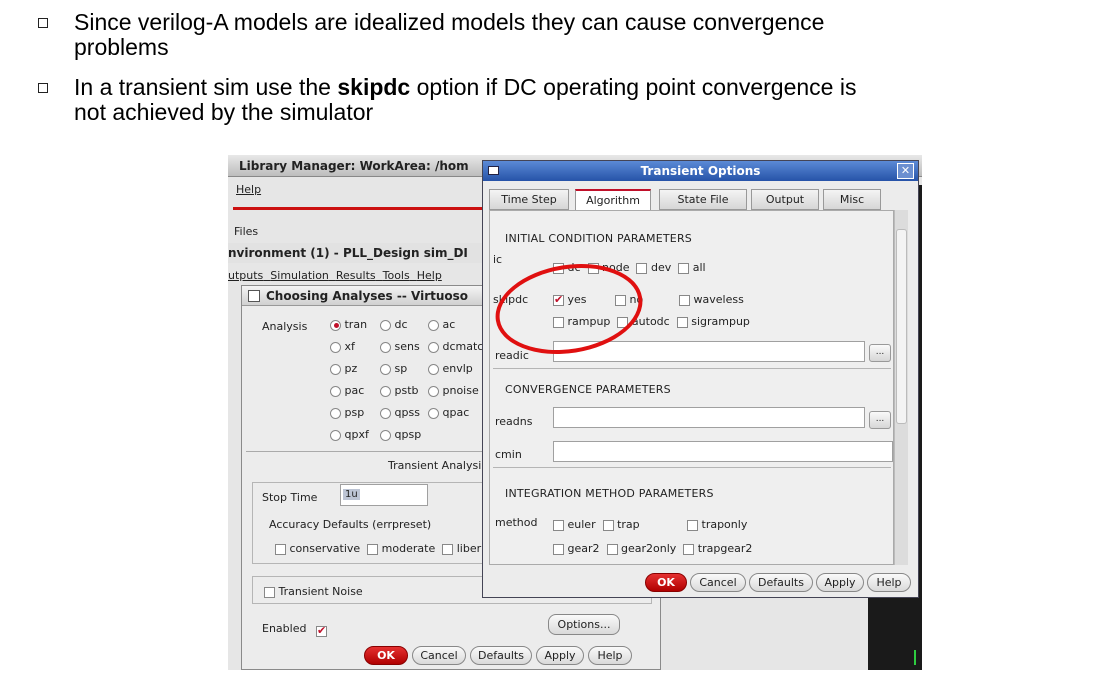 The width and height of the screenshot is (1108, 682). What do you see at coordinates (343, 368) in the screenshot?
I see `analysis-pz: pz` at bounding box center [343, 368].